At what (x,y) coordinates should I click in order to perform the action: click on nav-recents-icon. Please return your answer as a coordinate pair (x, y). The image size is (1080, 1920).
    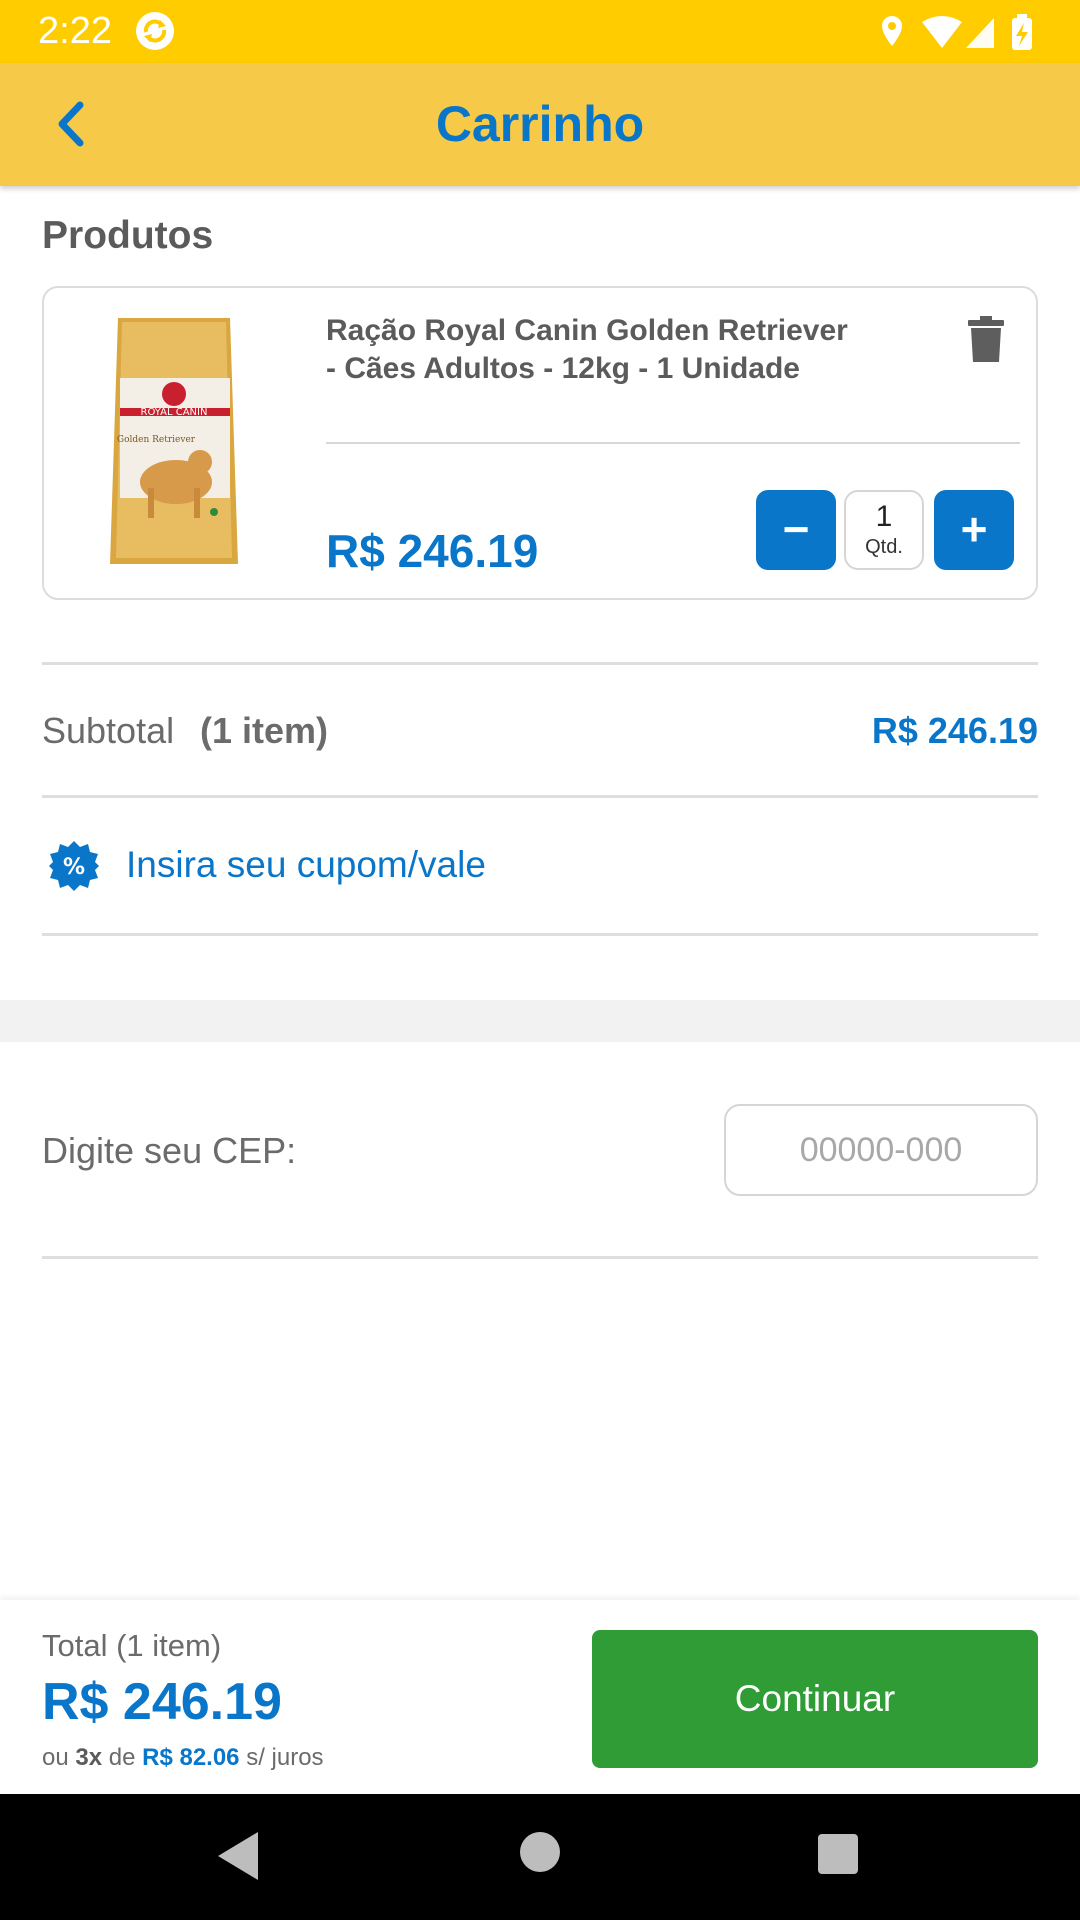
    Looking at the image, I should click on (838, 1854).